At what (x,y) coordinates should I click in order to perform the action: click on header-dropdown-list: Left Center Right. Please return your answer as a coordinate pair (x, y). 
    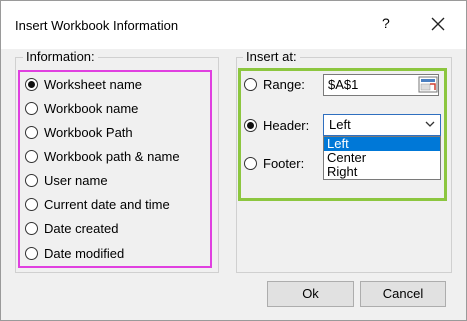
    Looking at the image, I should click on (382, 158).